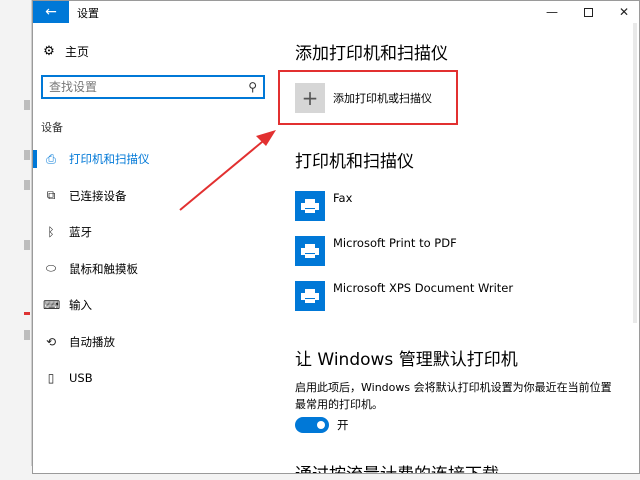  I want to click on add-printer-button: + 添加打印机或扫描仪, so click(363, 98).